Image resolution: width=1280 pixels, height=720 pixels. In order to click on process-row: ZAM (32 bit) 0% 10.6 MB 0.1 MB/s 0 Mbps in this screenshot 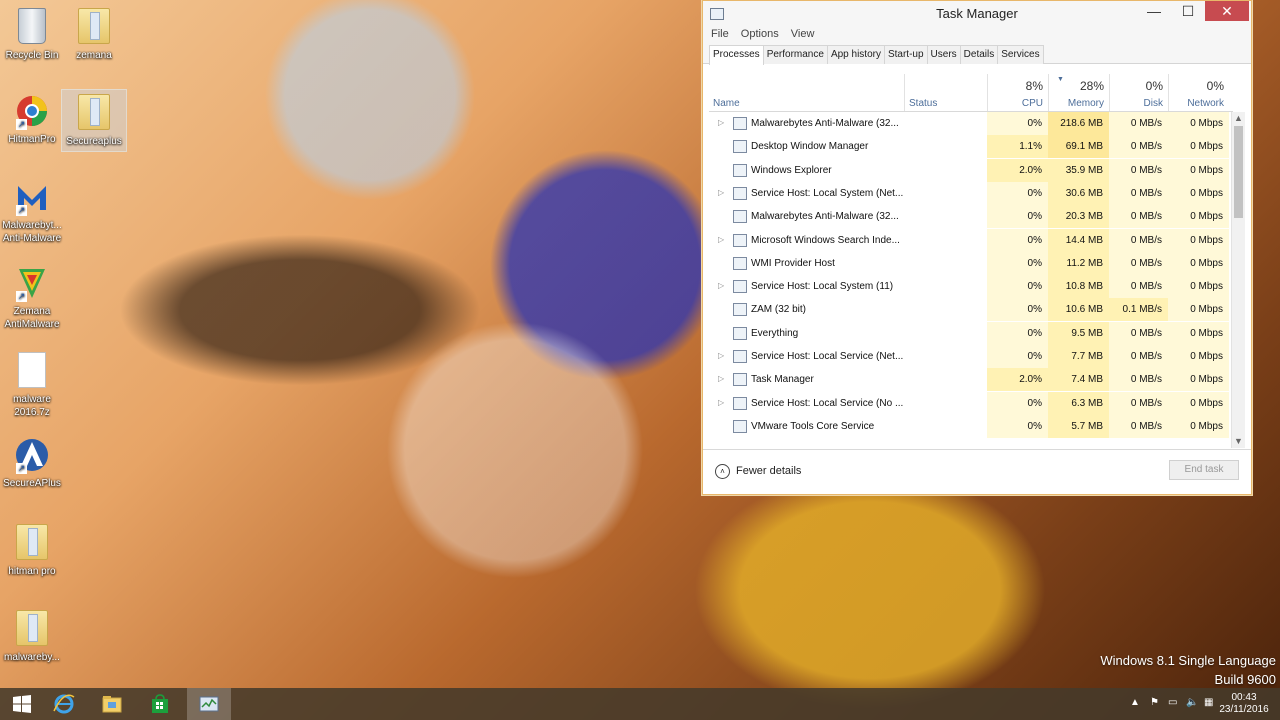, I will do `click(971, 310)`.